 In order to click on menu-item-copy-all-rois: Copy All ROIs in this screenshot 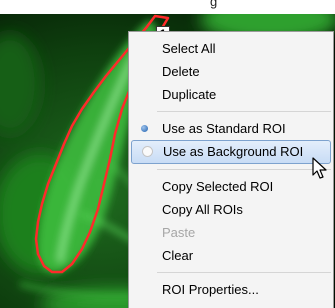, I will do `click(231, 209)`.